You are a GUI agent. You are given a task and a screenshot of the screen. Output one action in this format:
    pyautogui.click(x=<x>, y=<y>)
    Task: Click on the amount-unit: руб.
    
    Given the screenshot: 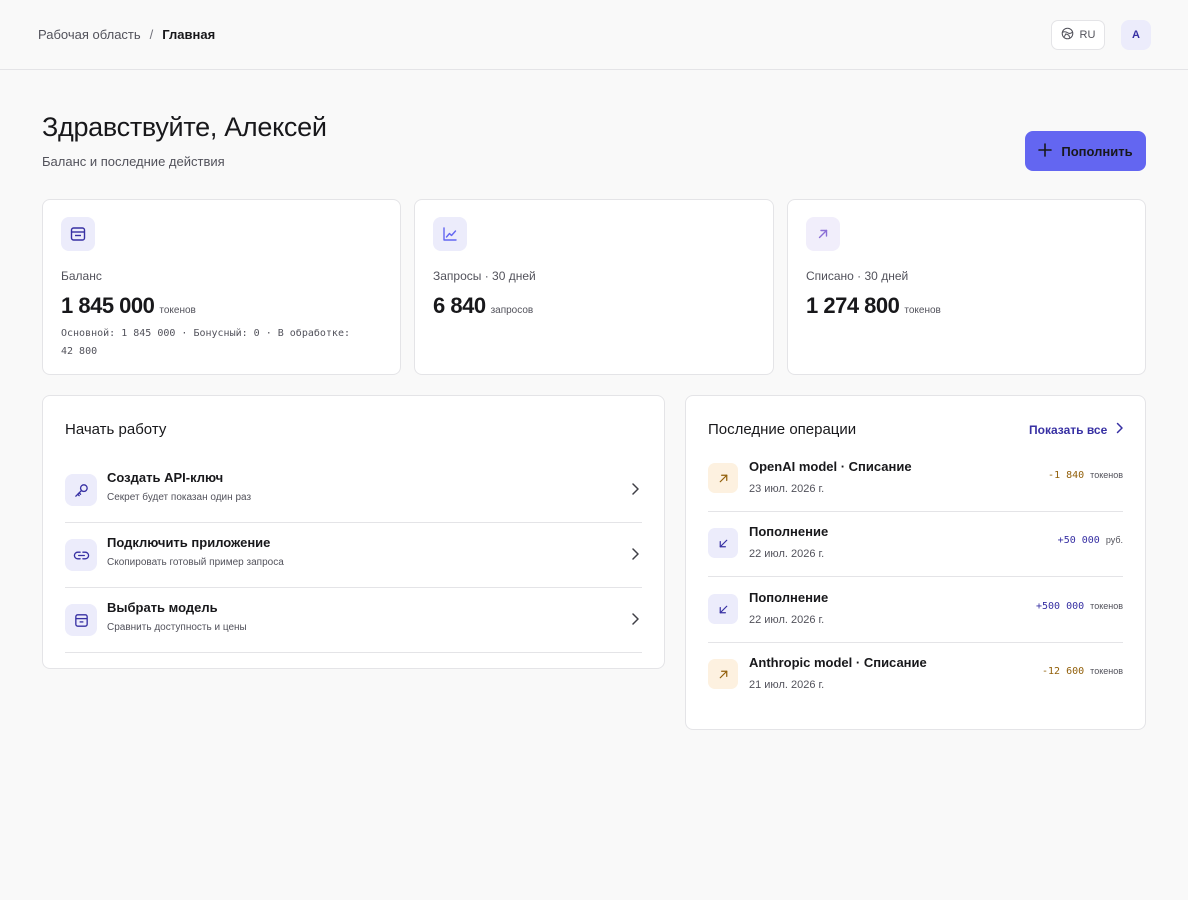 What is the action you would take?
    pyautogui.click(x=1114, y=540)
    